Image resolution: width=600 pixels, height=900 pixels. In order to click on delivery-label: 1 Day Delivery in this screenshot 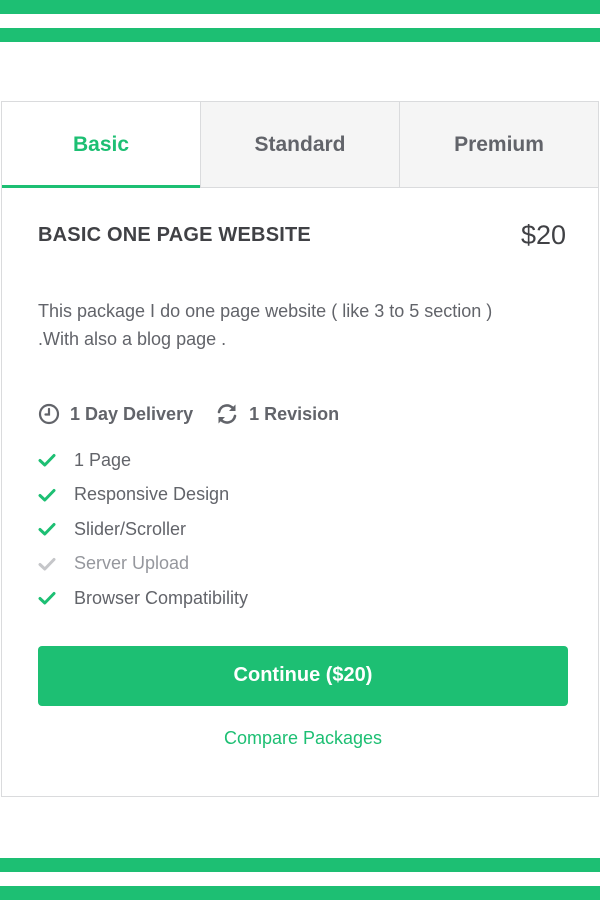, I will do `click(132, 413)`.